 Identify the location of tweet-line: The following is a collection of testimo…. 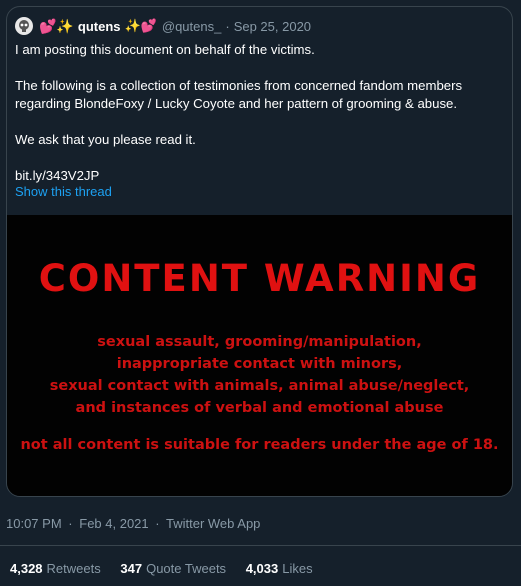
(239, 85).